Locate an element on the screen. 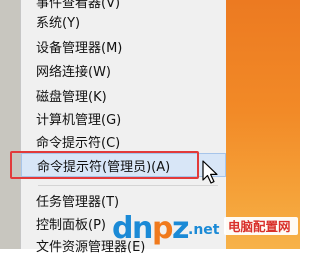 This screenshot has height=257, width=320. red-highlight-box is located at coordinates (104, 165).